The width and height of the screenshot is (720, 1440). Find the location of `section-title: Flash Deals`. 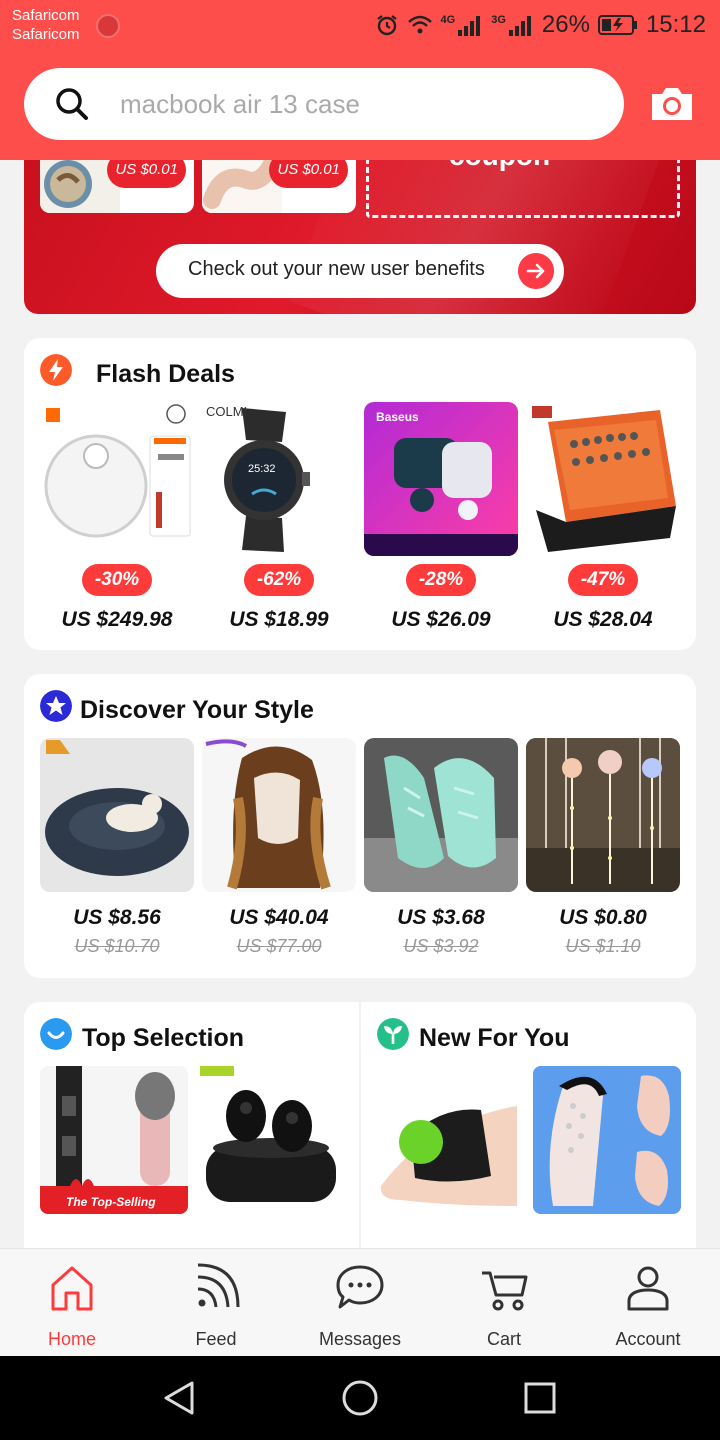

section-title: Flash Deals is located at coordinates (165, 374).